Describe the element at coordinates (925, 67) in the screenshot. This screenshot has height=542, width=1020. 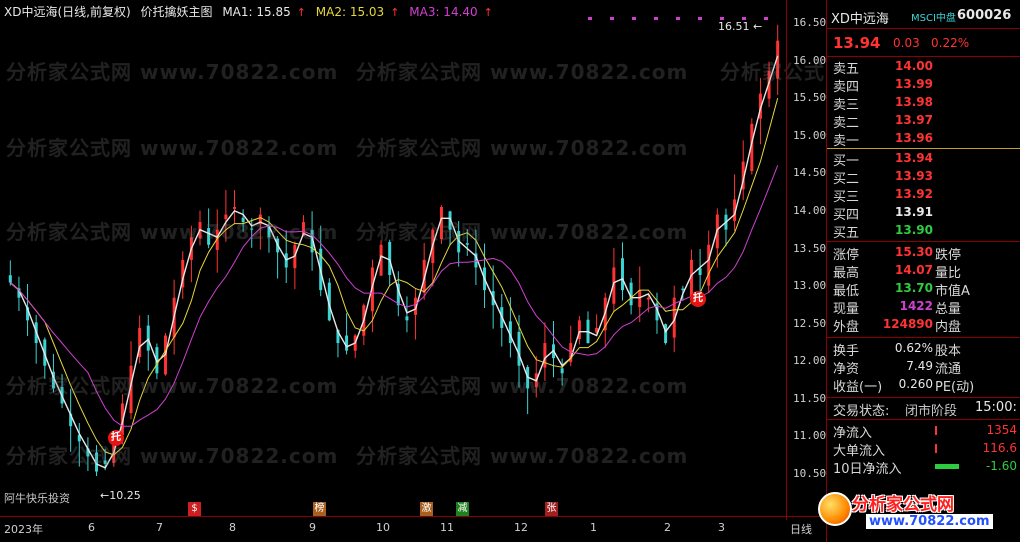
I see `ask-row: 卖五 14.00` at that location.